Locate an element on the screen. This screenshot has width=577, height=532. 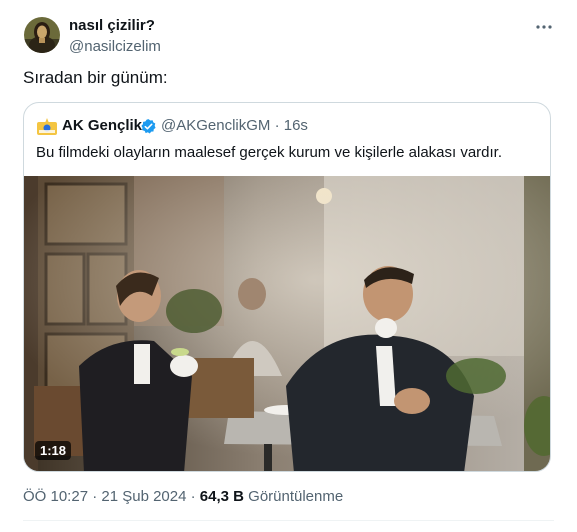
mona-lisa-avatar-icon is located at coordinates (42, 35).